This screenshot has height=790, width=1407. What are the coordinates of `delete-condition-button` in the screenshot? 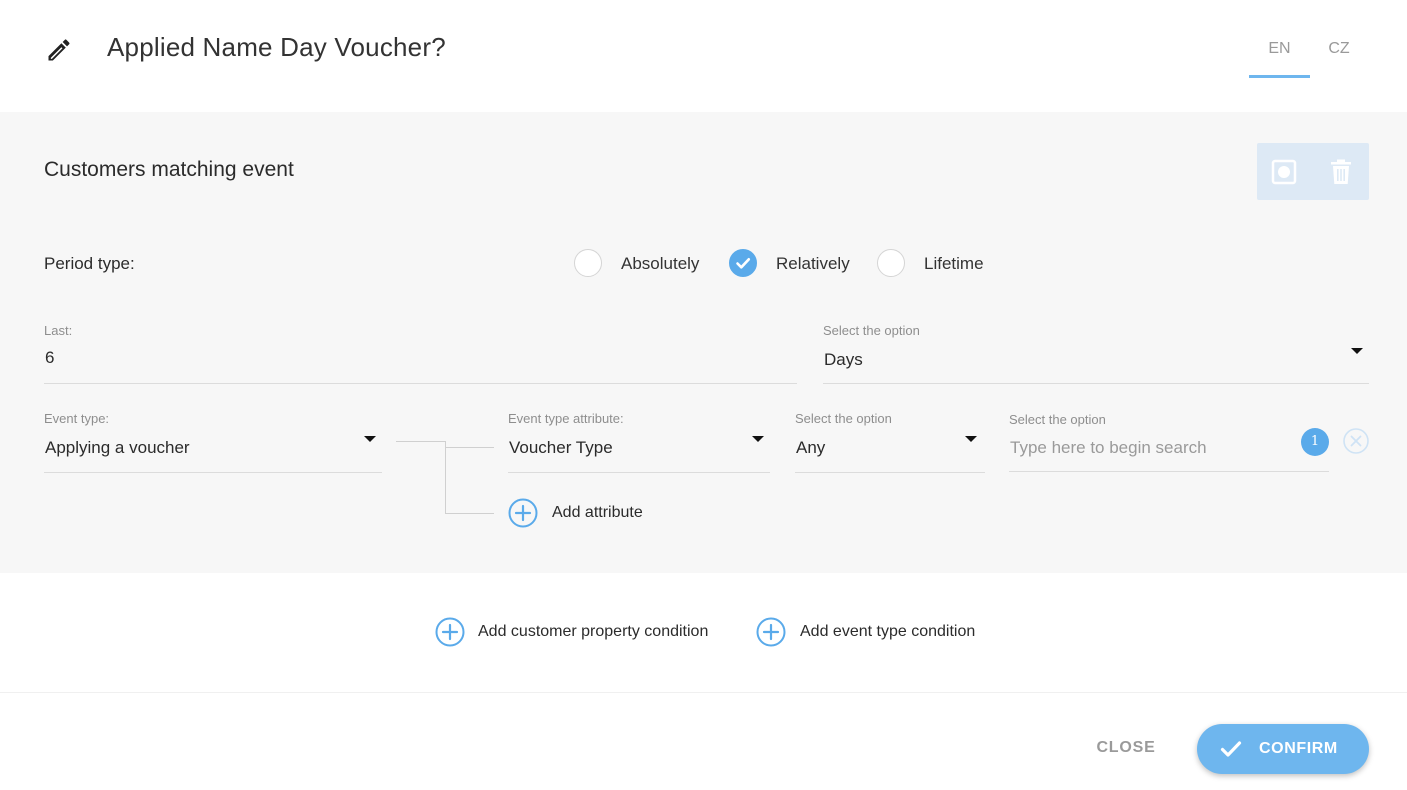 It's located at (1341, 172).